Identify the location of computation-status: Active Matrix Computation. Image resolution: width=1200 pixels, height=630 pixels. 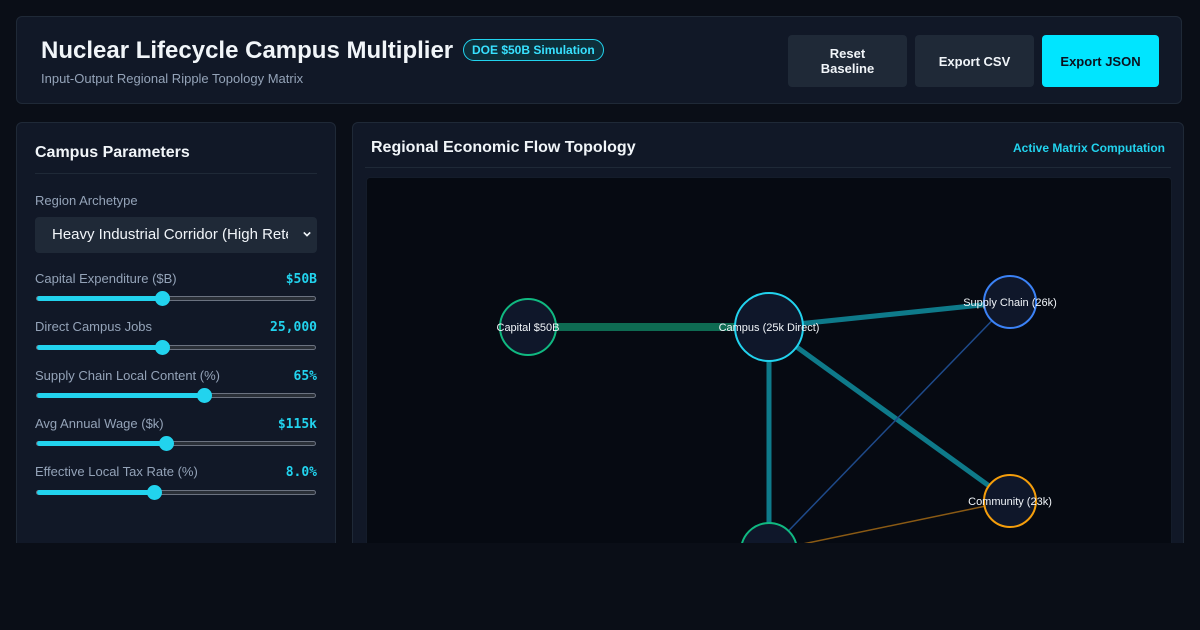
(1088, 148).